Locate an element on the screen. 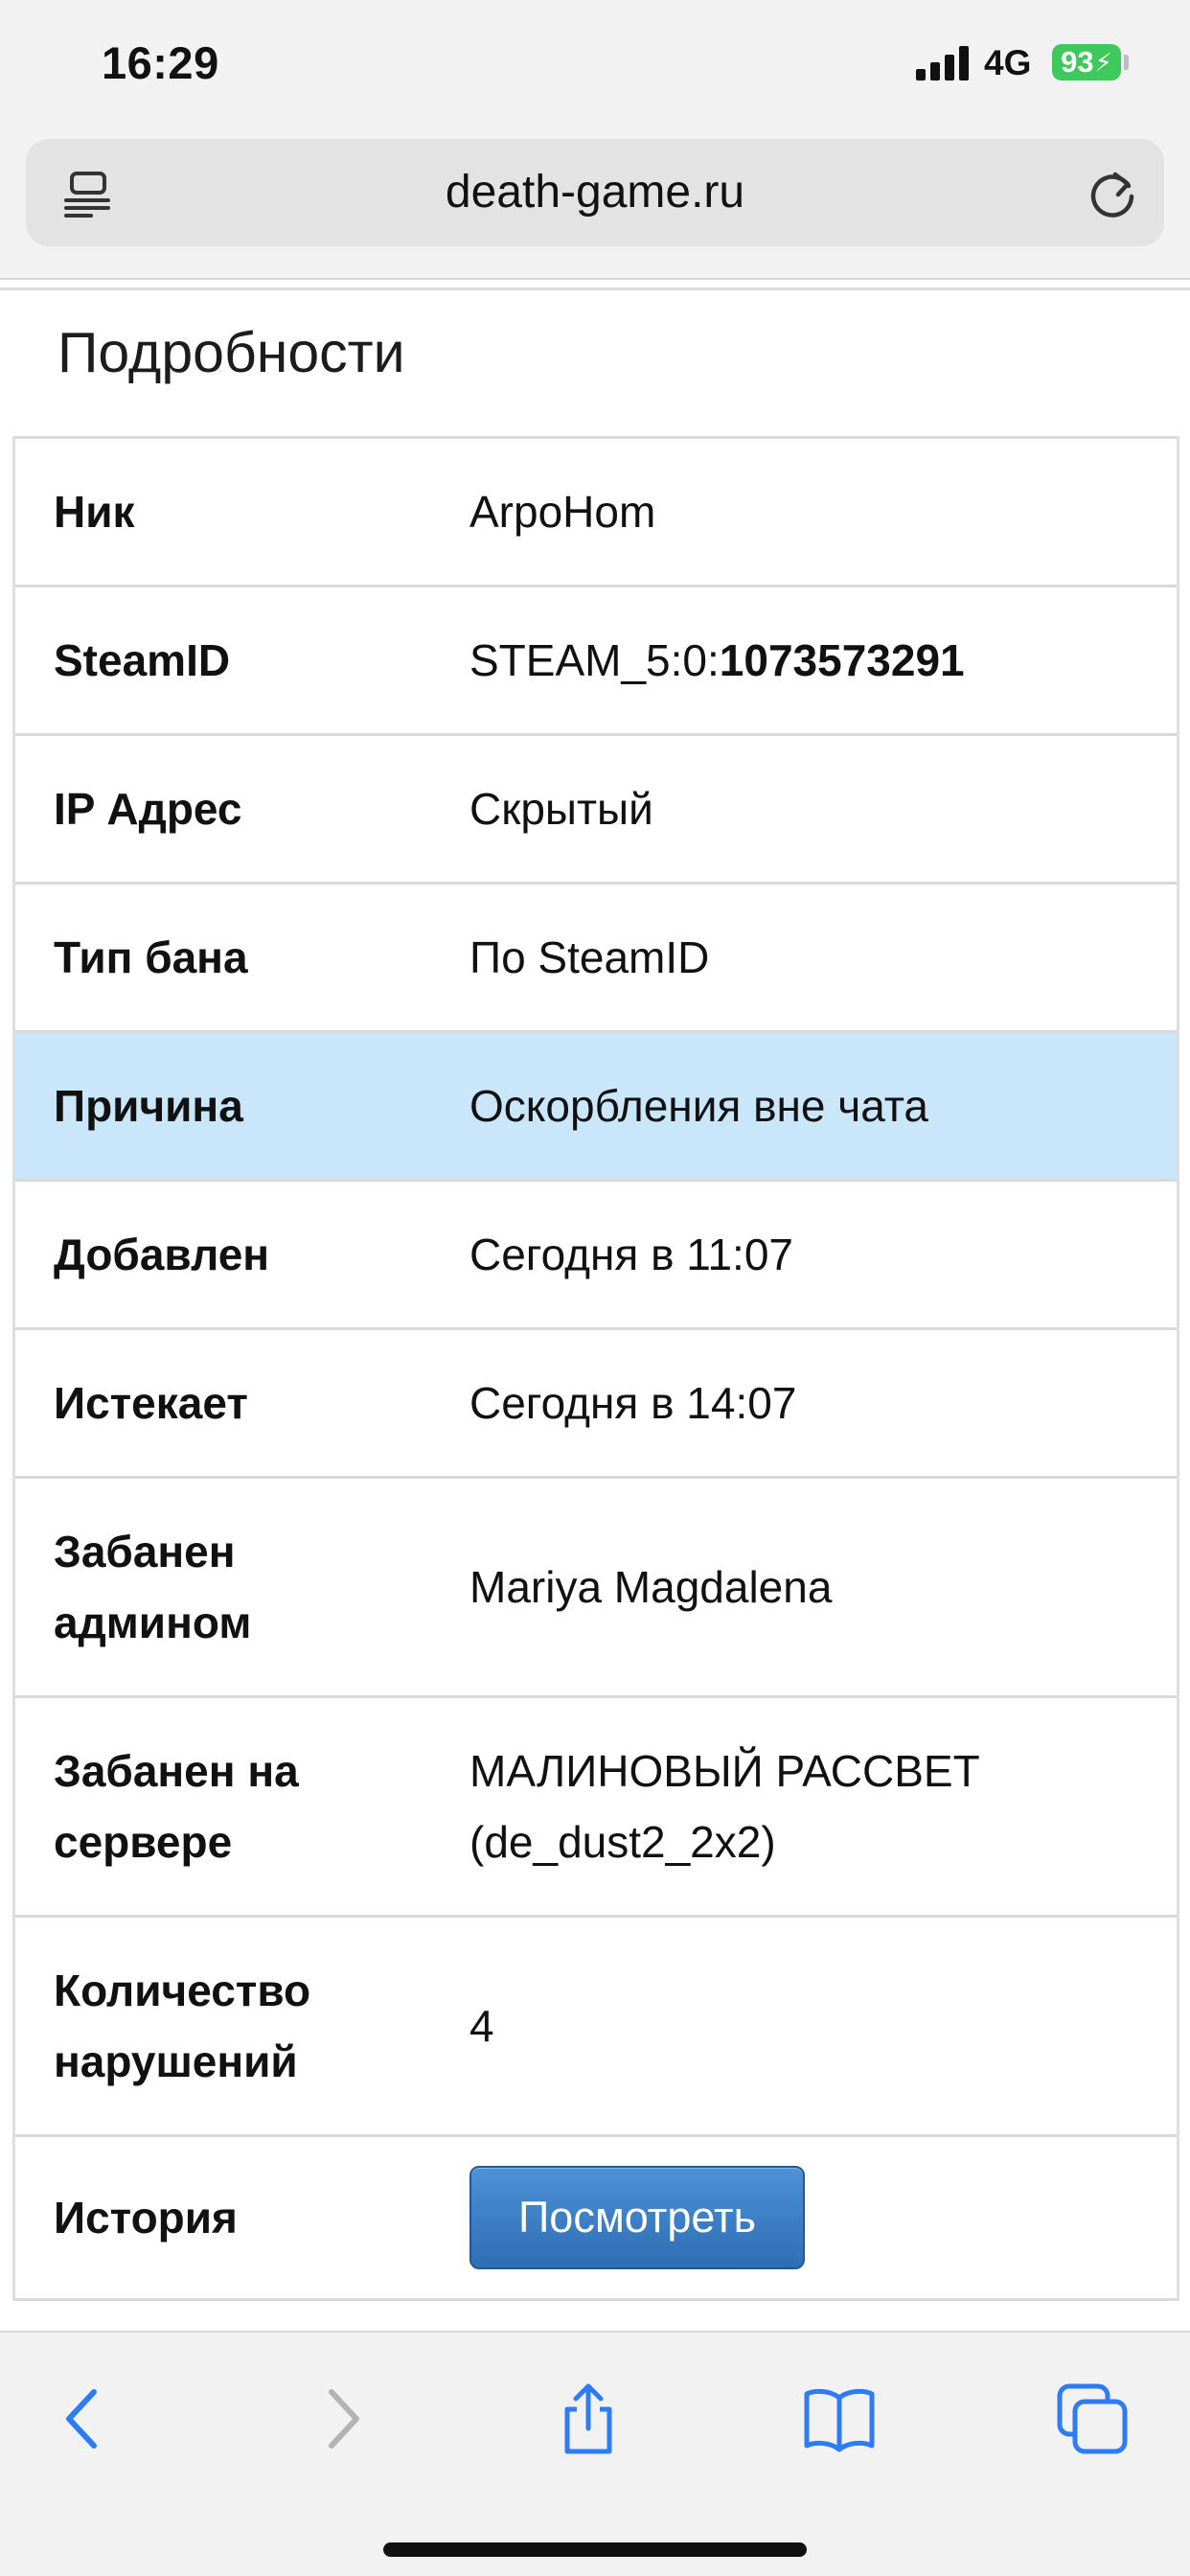  forward-icon is located at coordinates (341, 2418).